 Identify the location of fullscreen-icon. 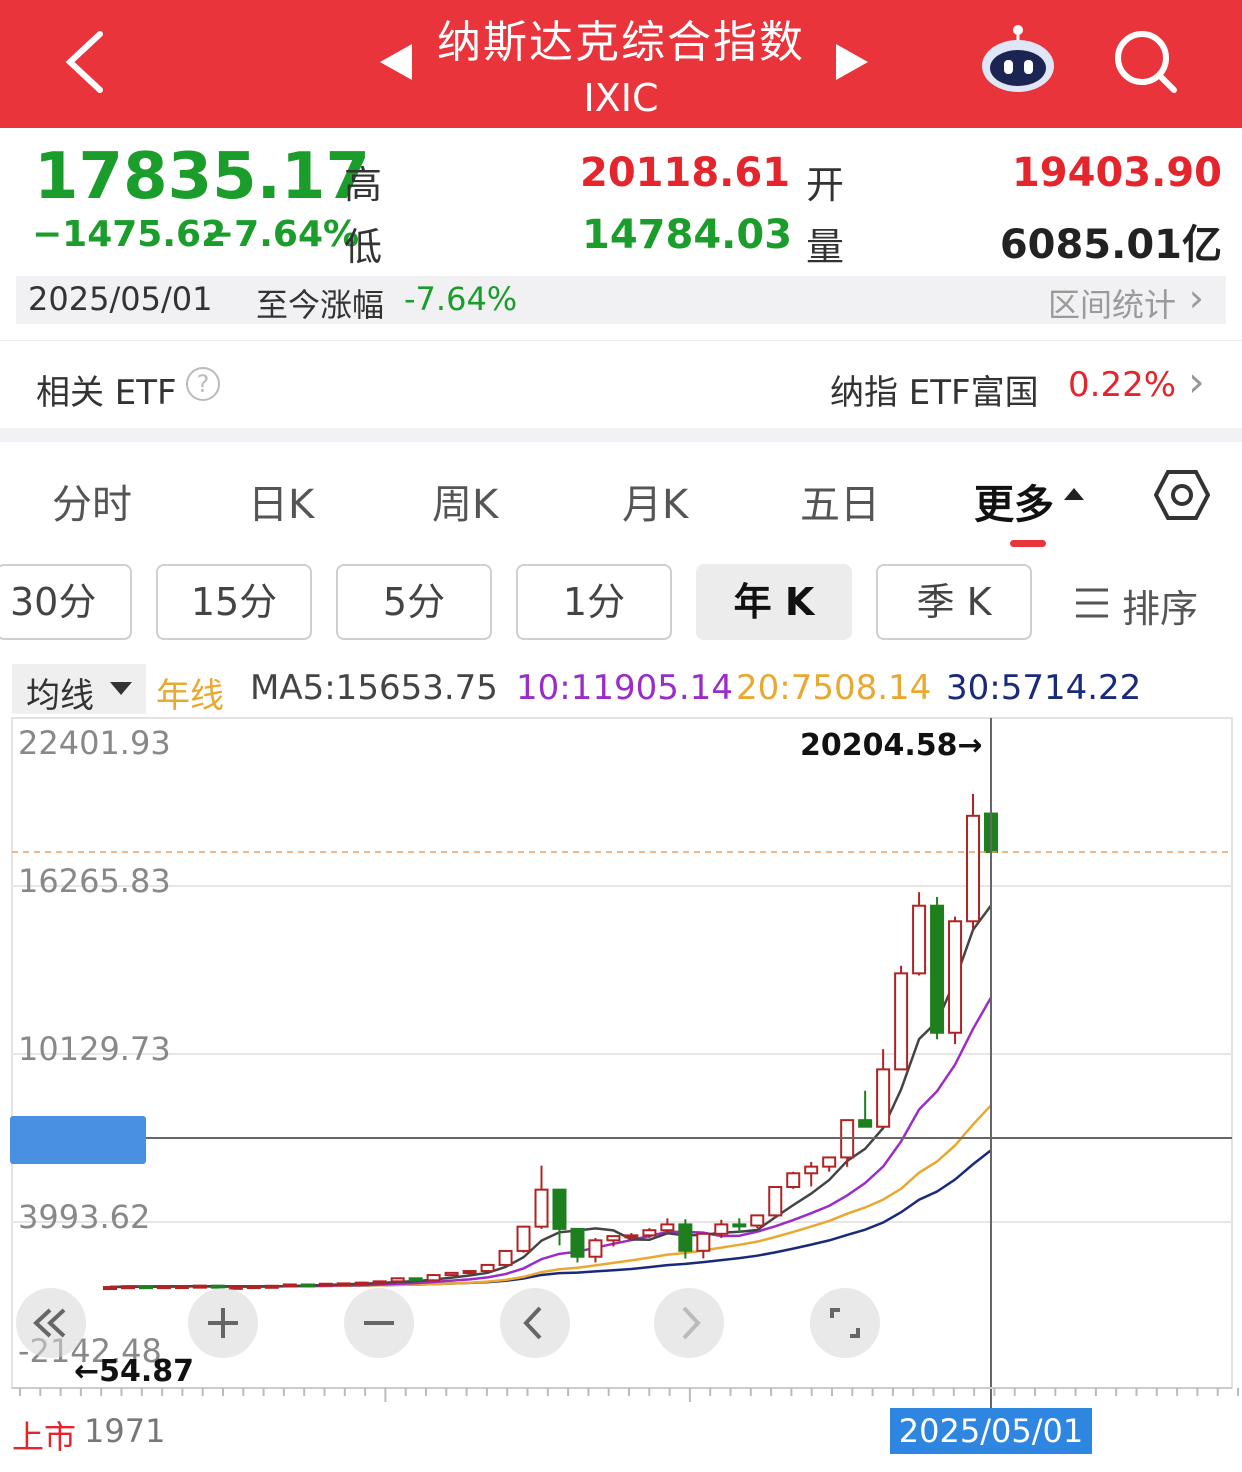
(845, 1323).